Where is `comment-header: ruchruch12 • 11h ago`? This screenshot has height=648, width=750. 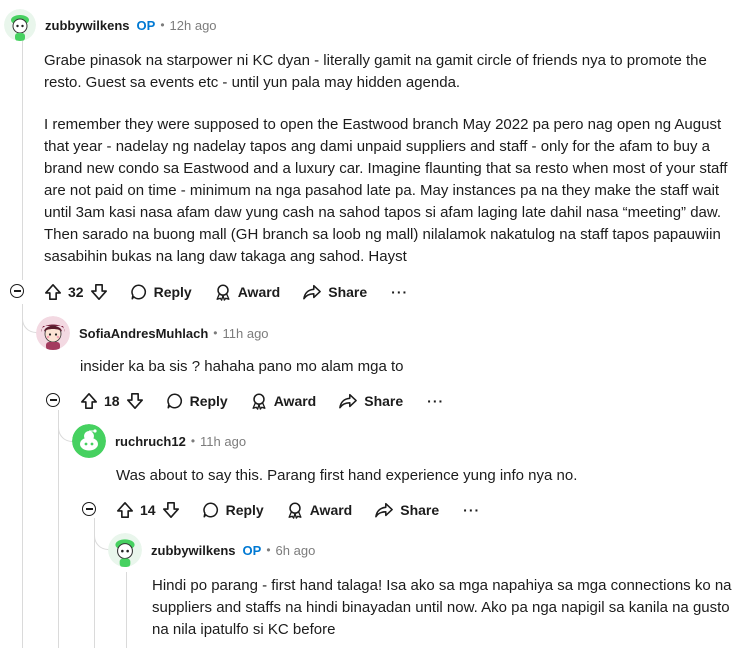
comment-header: ruchruch12 • 11h ago is located at coordinates (159, 441).